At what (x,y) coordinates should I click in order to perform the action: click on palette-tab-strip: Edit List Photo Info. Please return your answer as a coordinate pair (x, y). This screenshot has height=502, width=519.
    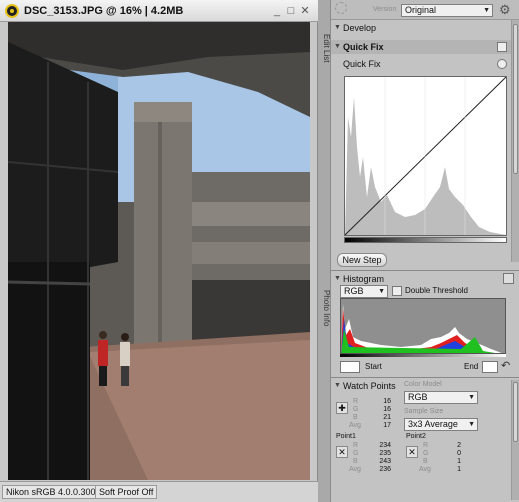
    Looking at the image, I should click on (324, 251).